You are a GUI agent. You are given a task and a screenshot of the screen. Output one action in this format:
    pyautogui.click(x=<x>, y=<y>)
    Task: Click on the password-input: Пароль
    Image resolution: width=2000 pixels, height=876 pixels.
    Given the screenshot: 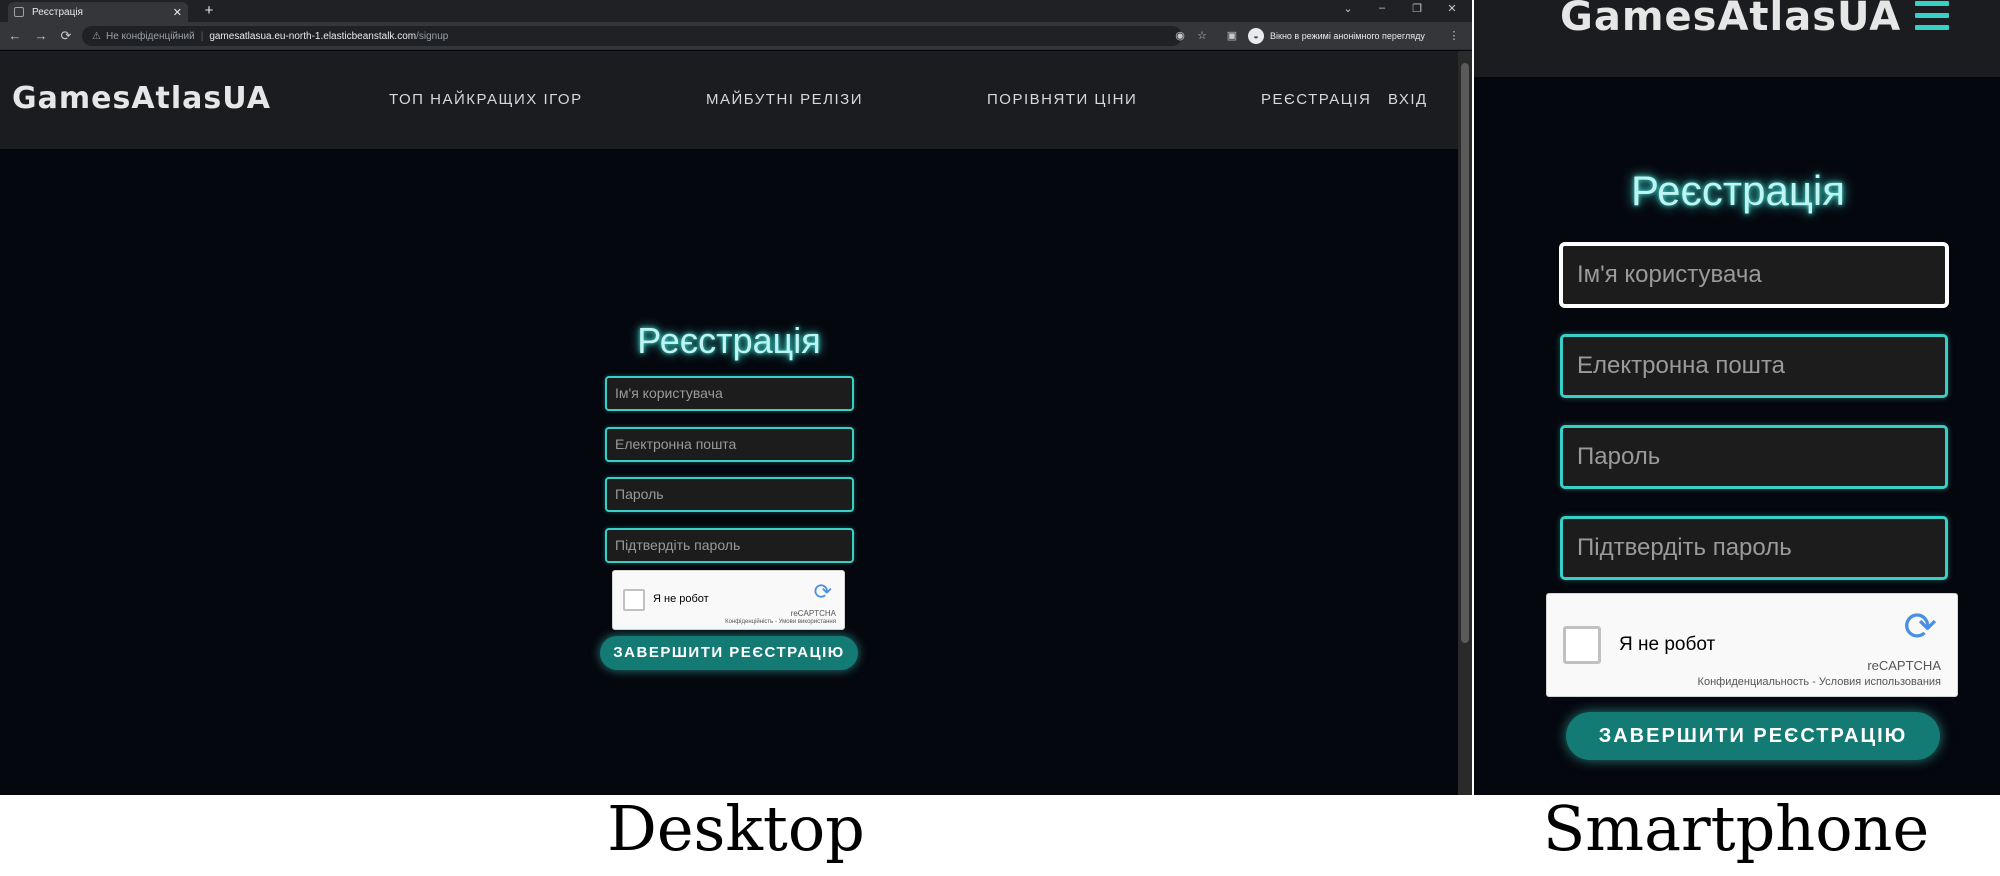 What is the action you would take?
    pyautogui.click(x=729, y=494)
    